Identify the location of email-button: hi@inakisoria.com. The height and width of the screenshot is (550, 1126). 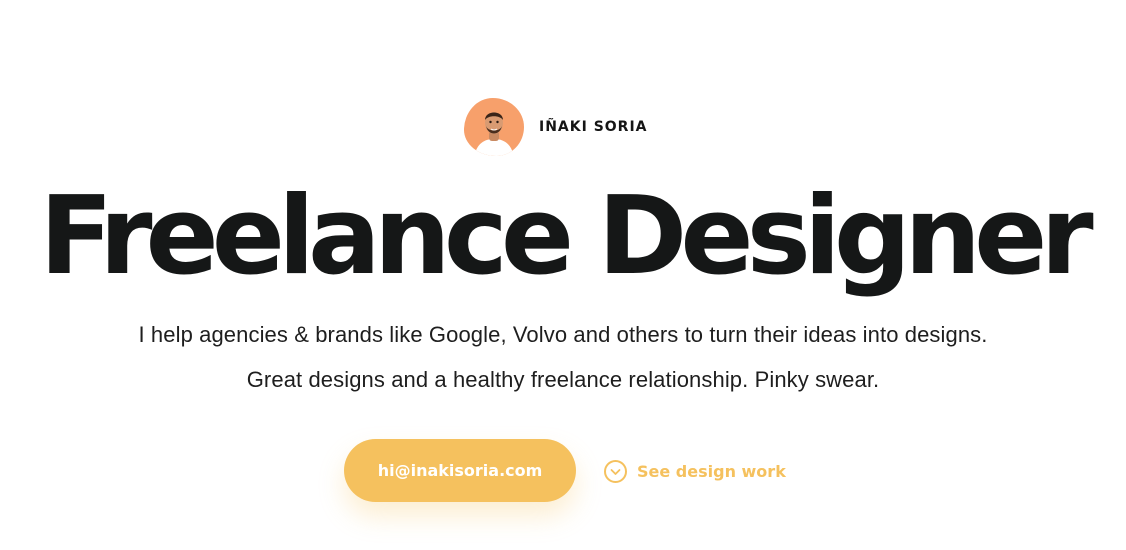
(460, 470).